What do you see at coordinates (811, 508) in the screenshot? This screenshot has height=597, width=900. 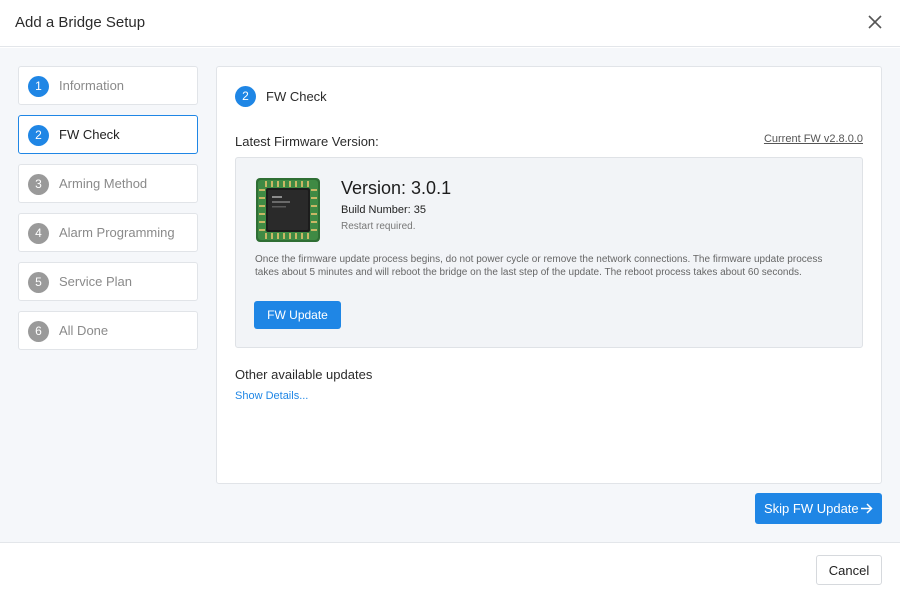 I see `skip-button-label: Skip FW Update` at bounding box center [811, 508].